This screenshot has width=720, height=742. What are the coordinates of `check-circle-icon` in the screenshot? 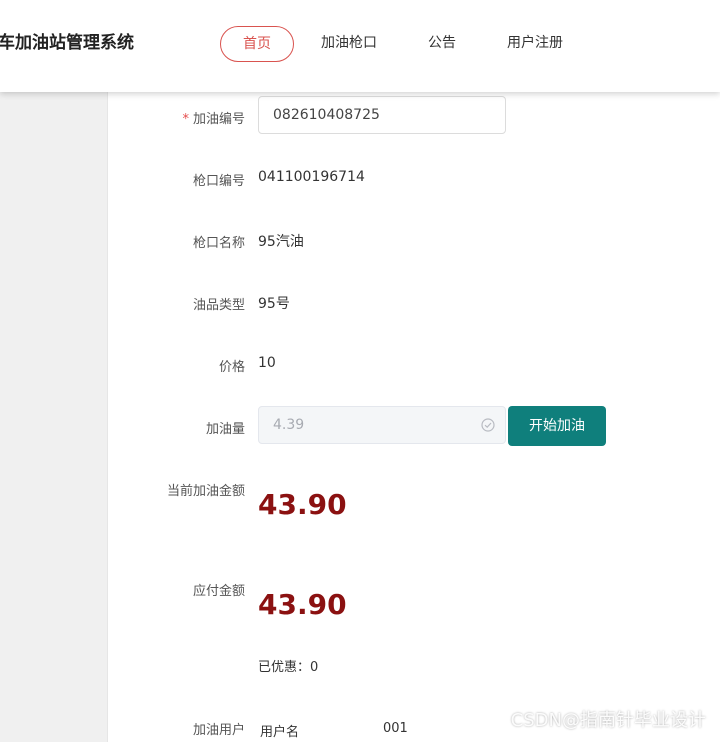 It's located at (488, 425).